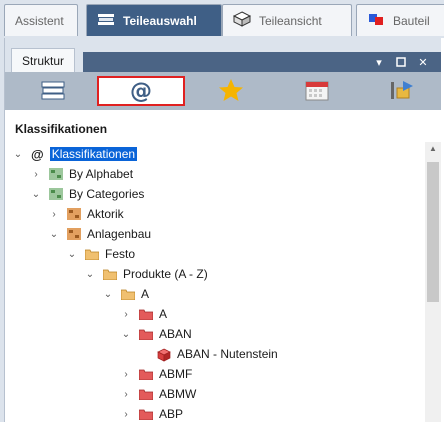 Image resolution: width=444 pixels, height=422 pixels. I want to click on tree-node-label: Festo, so click(120, 254).